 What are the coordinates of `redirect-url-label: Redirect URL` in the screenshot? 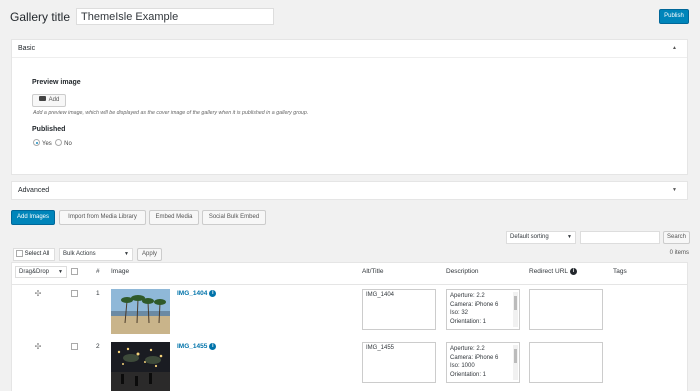 It's located at (549, 272).